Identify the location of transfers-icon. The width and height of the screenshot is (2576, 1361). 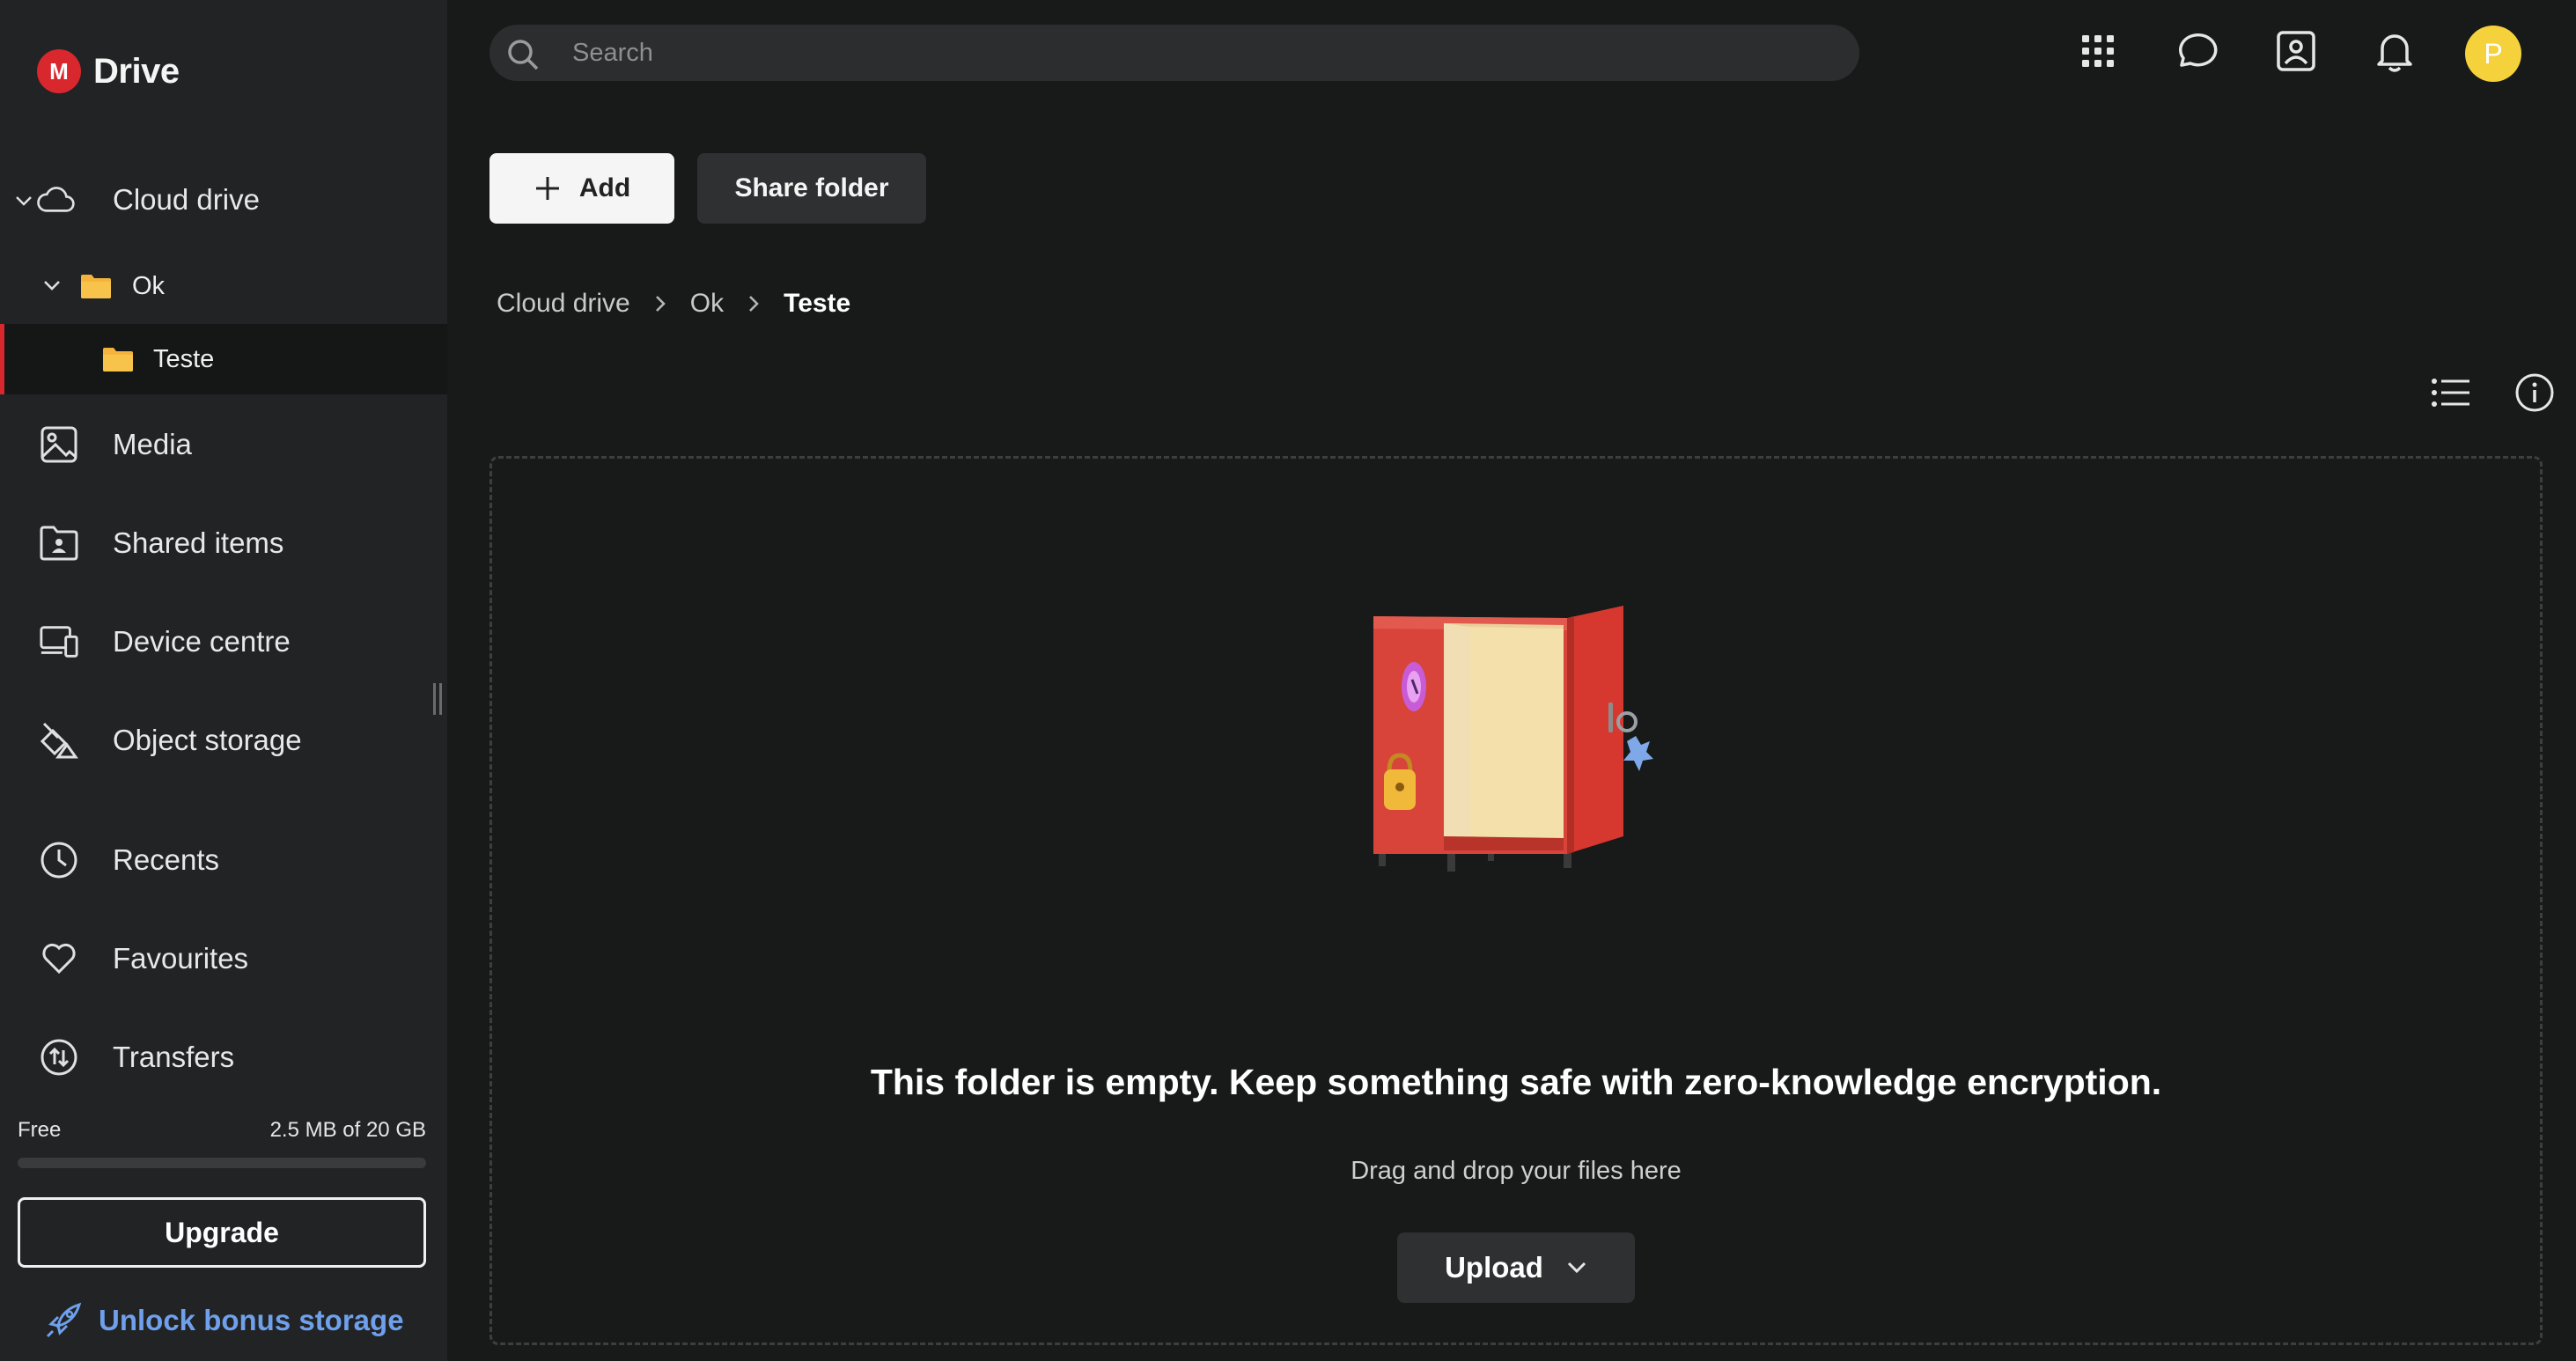
(59, 1057).